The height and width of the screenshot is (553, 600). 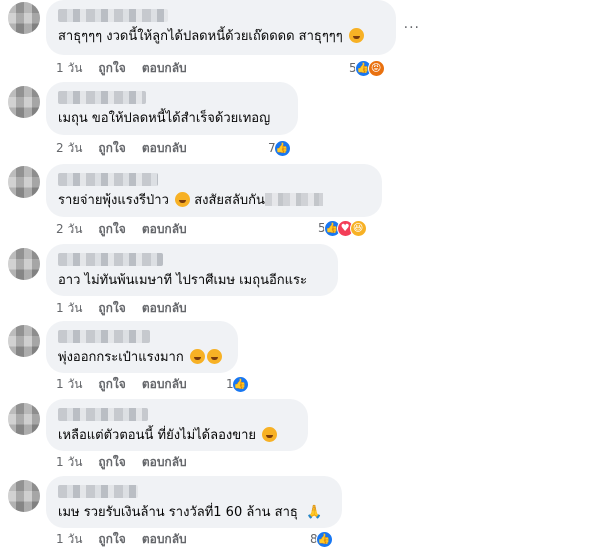 What do you see at coordinates (376, 68) in the screenshot?
I see `angry-icon: 😡` at bounding box center [376, 68].